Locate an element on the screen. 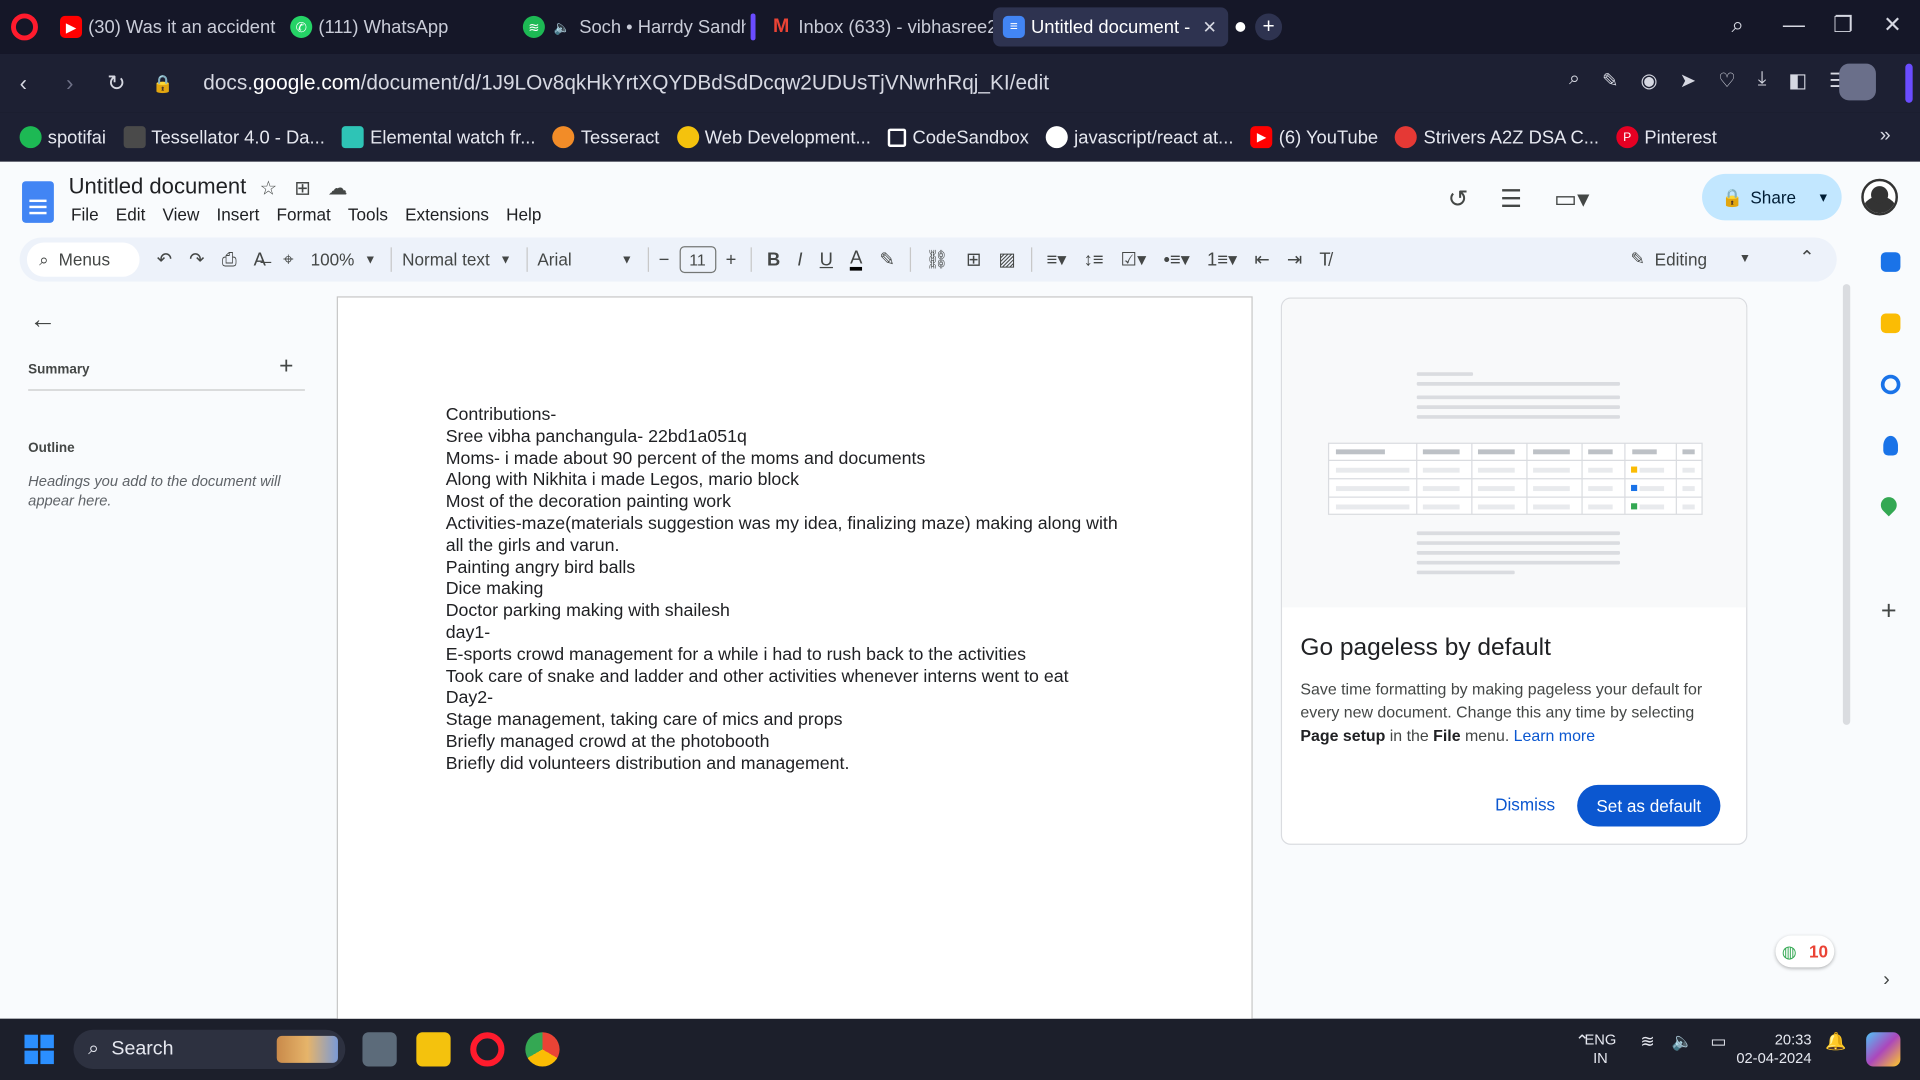 This screenshot has height=1080, width=1920. close-tab-icon: ✕ is located at coordinates (1210, 27).